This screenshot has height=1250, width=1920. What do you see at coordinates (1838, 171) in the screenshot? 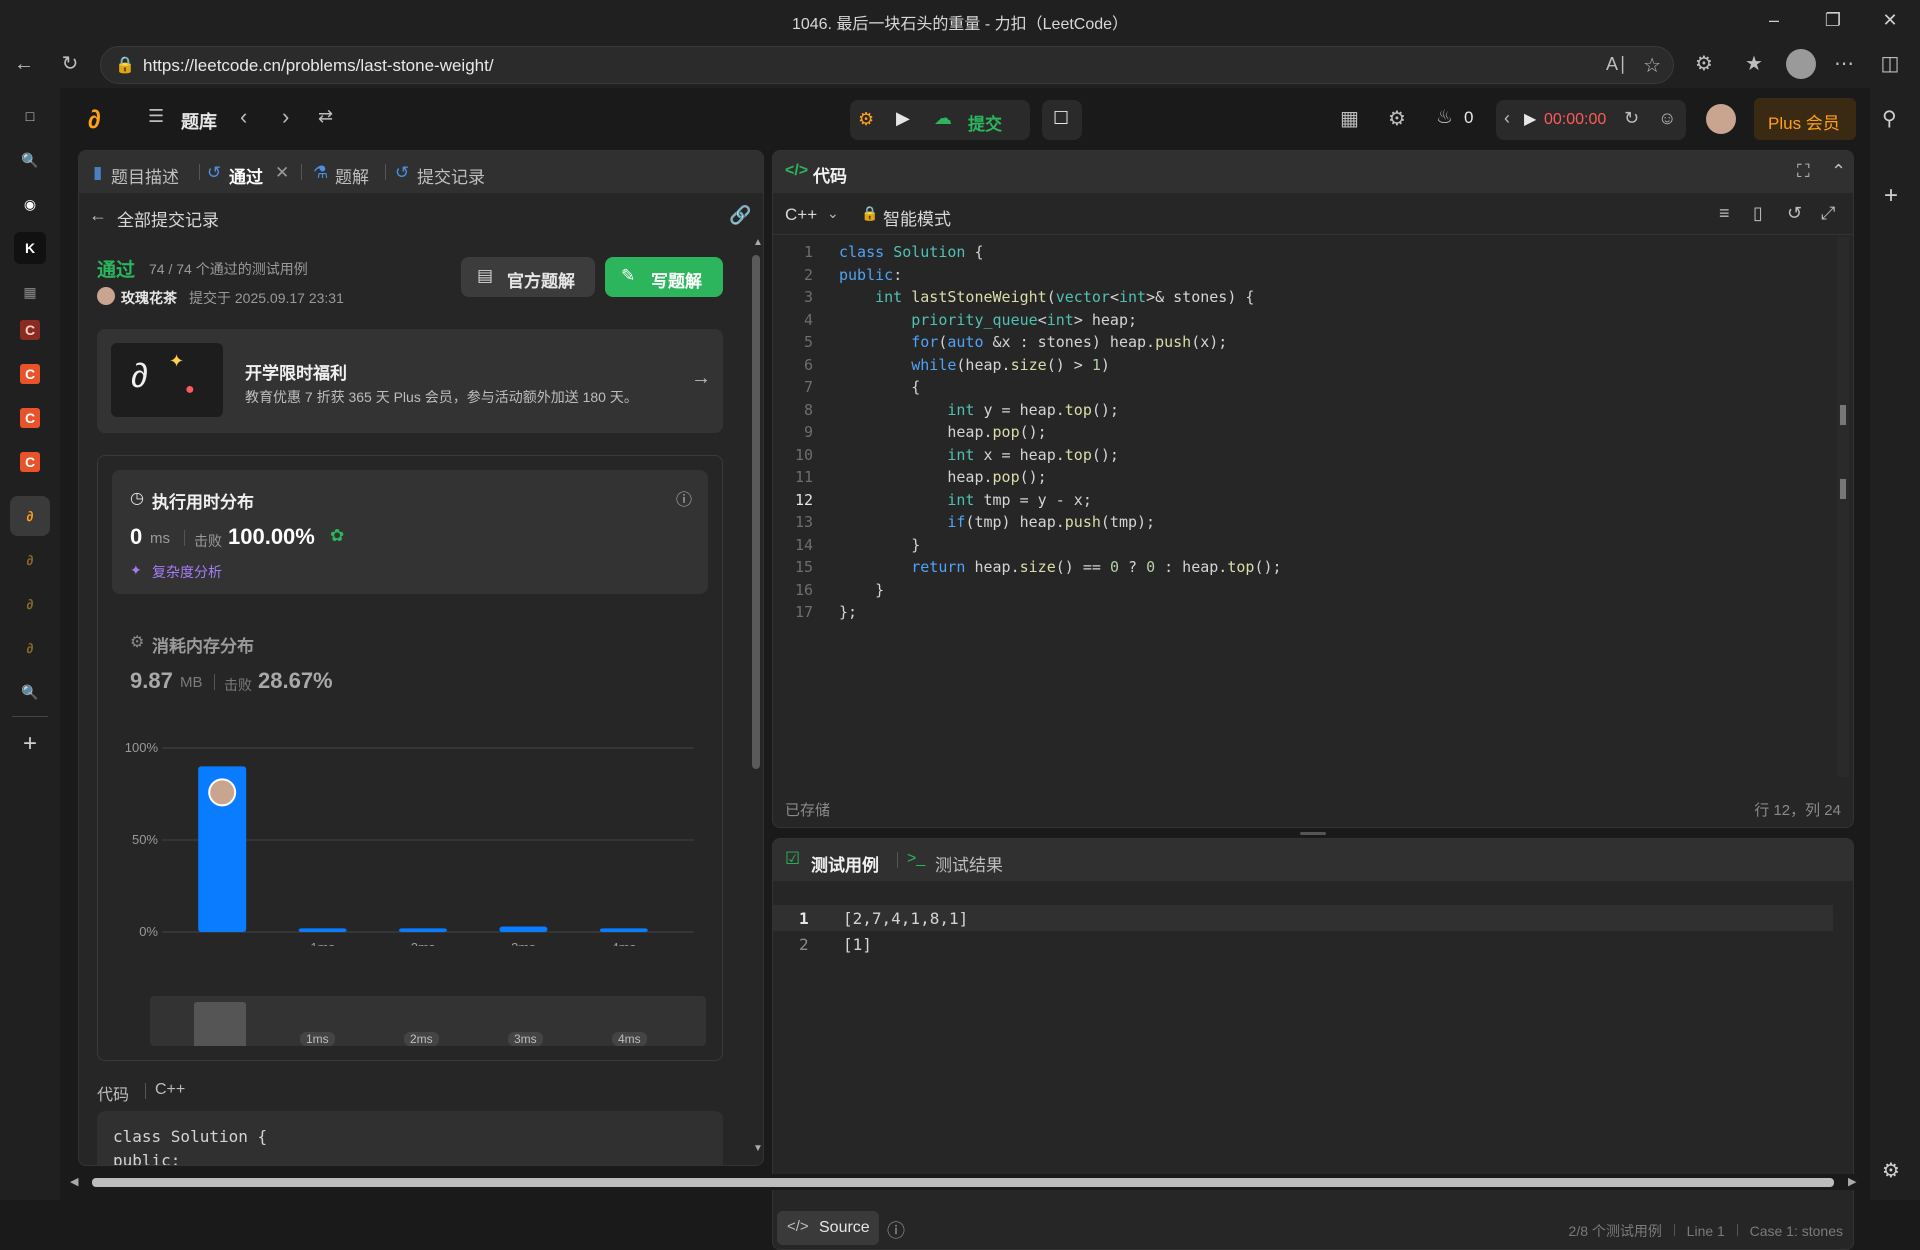
I see `collapse-icon: ⌃` at bounding box center [1838, 171].